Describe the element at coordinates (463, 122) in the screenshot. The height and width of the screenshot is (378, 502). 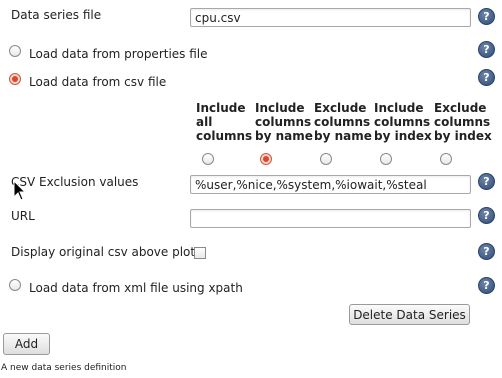
I see `csv-mode-label-exclude-by-index: Exclude columns by index` at that location.